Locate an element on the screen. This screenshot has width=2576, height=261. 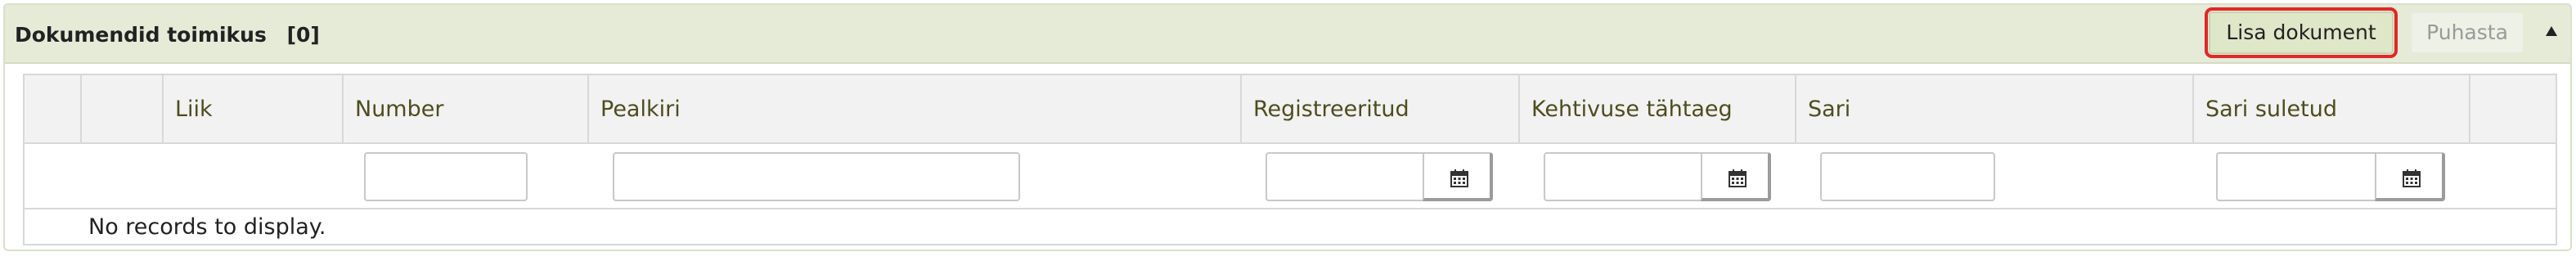
column-header-select is located at coordinates (52, 109).